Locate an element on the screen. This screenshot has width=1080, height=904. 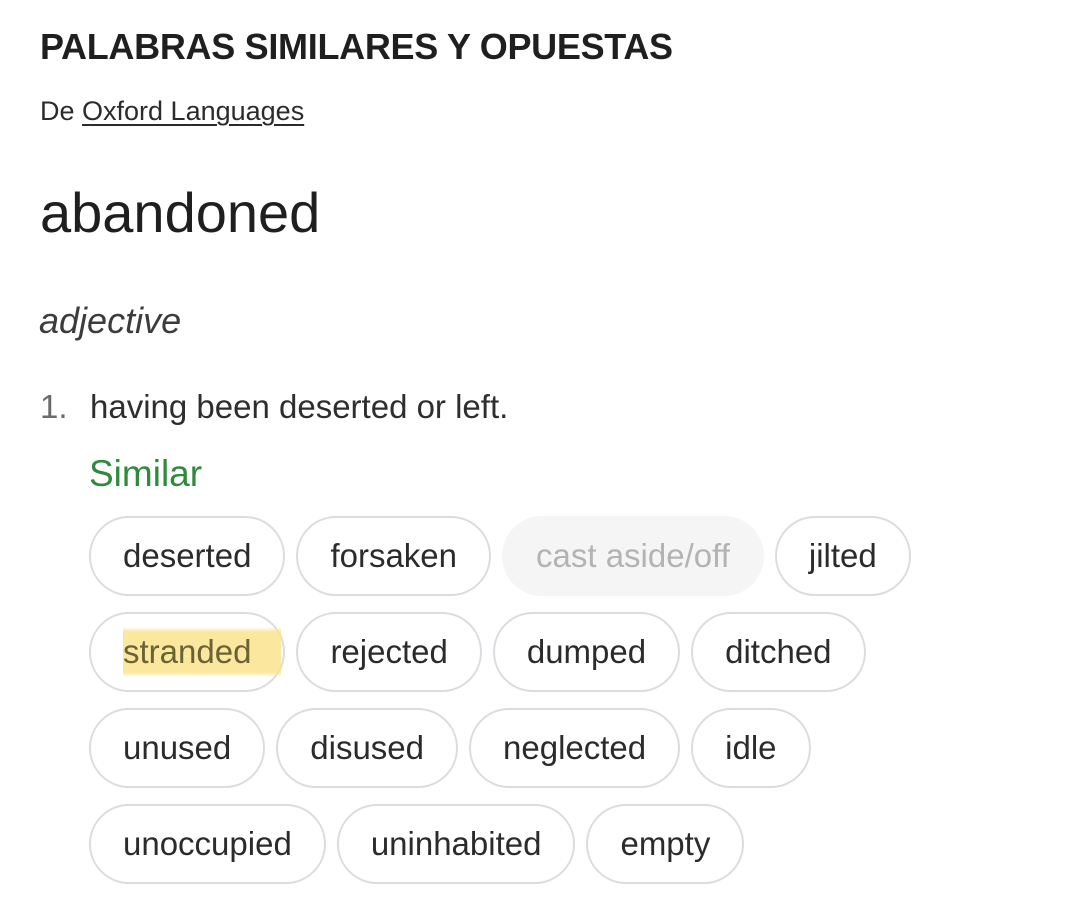
similar-word-chip: forsaken is located at coordinates (394, 556).